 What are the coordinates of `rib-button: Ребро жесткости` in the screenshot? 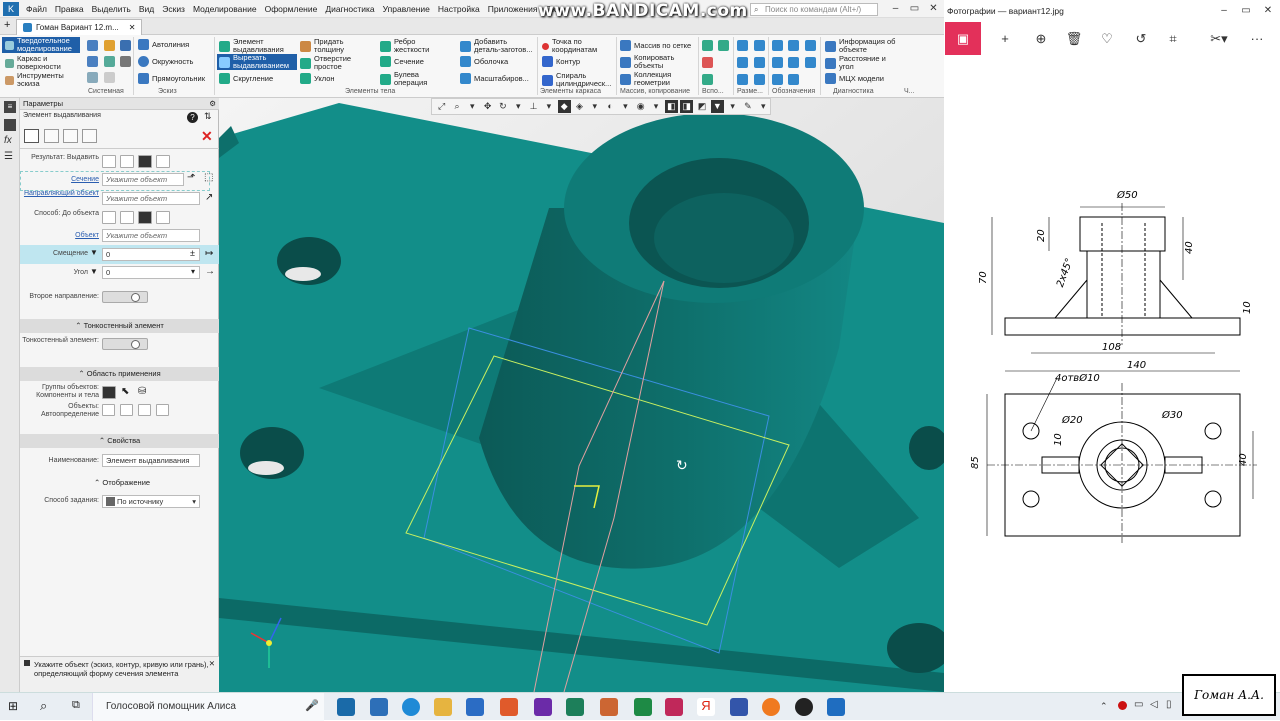 It's located at (415, 46).